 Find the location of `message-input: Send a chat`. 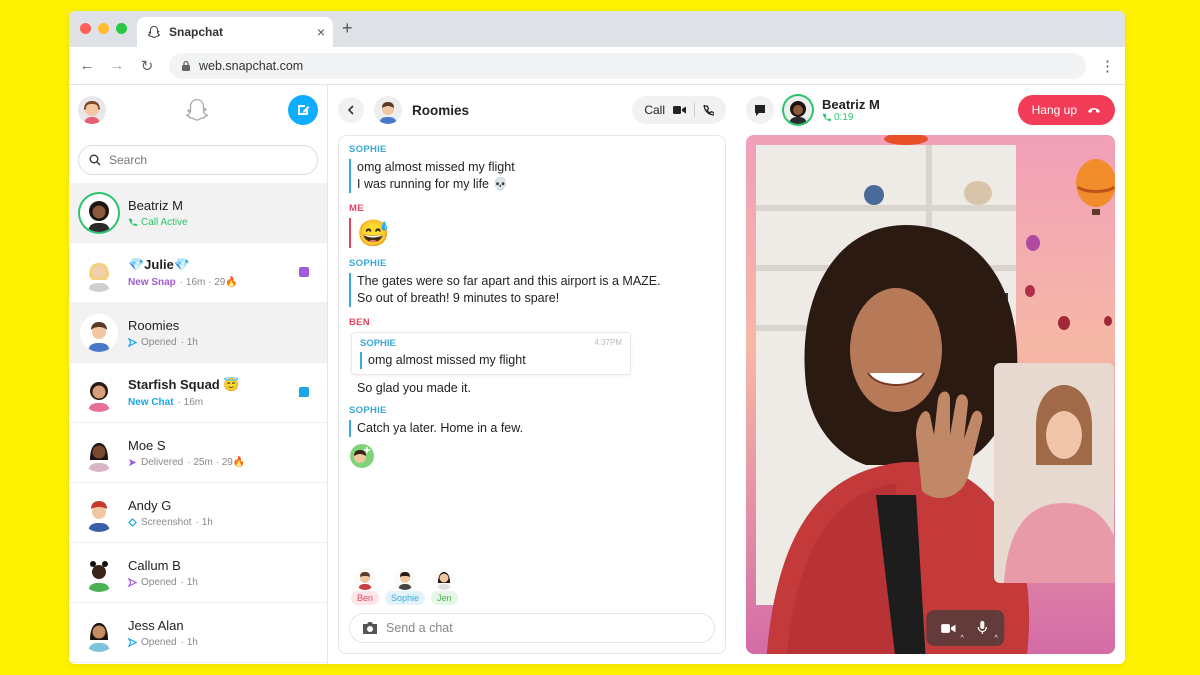

message-input: Send a chat is located at coordinates (532, 628).